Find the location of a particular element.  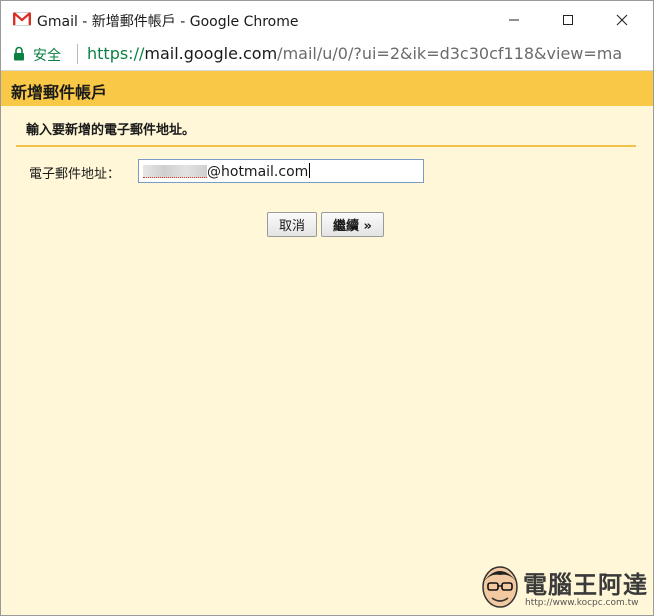

email-field: @hotmail.com is located at coordinates (281, 171).